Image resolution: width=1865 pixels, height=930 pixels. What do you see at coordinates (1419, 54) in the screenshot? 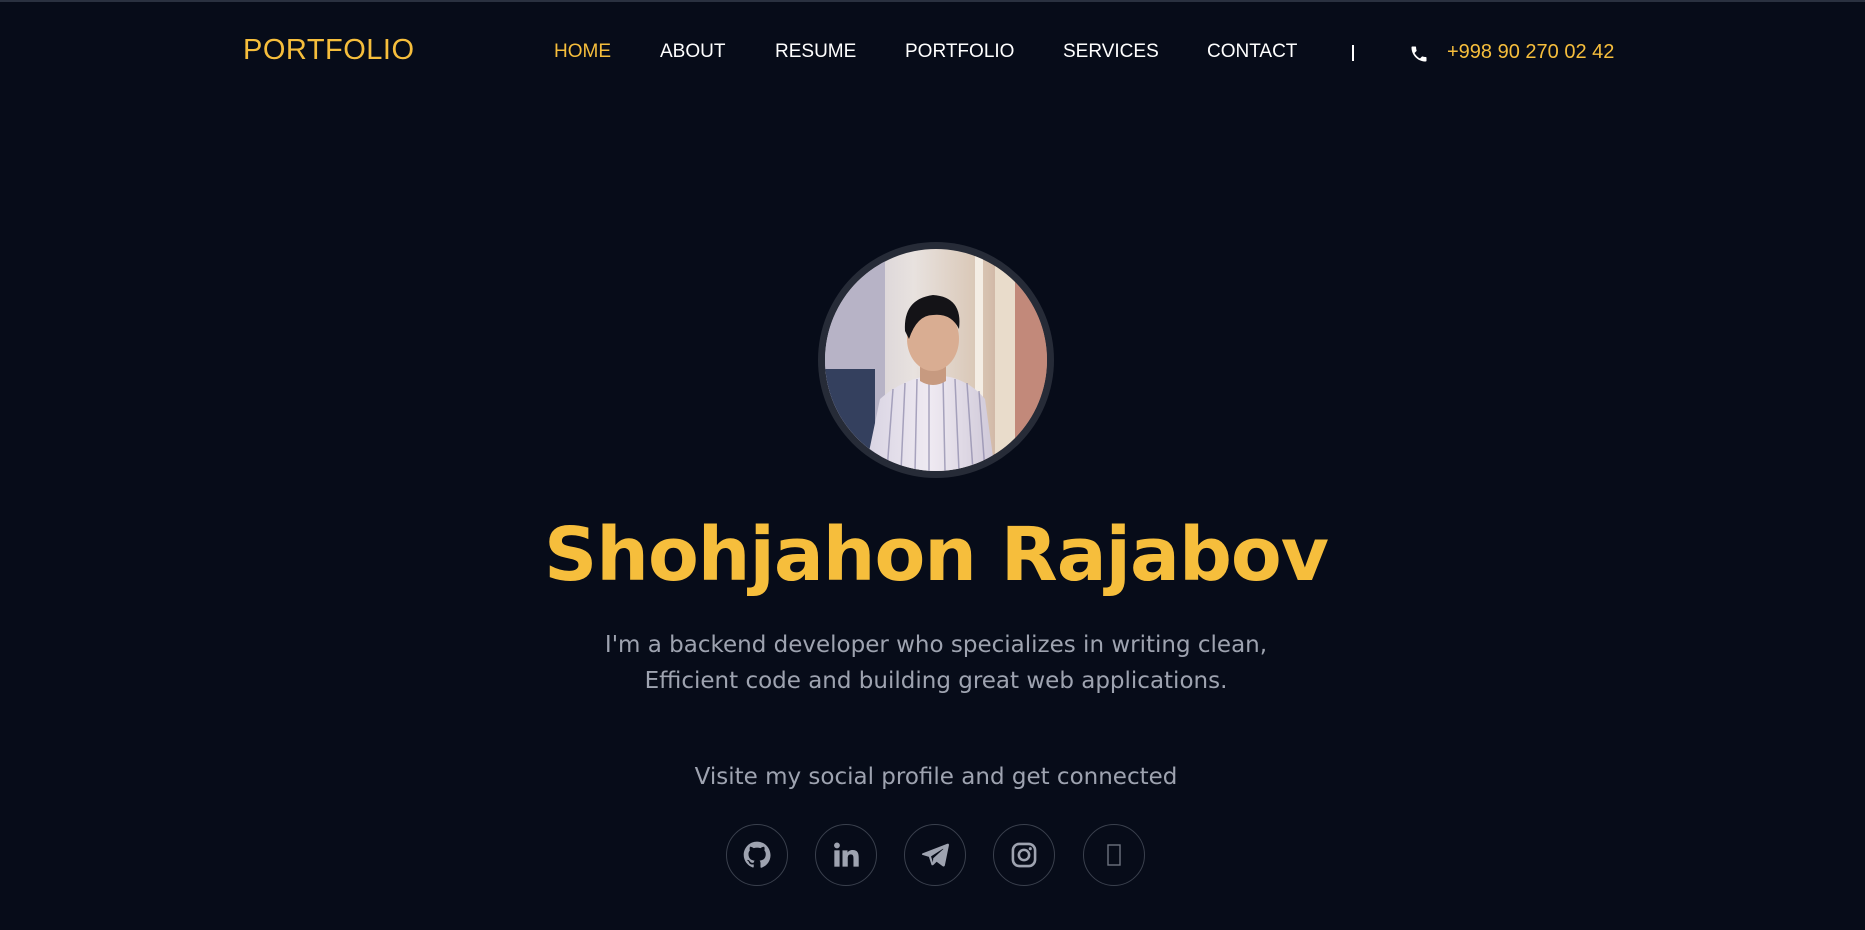
I see `phone-icon` at bounding box center [1419, 54].